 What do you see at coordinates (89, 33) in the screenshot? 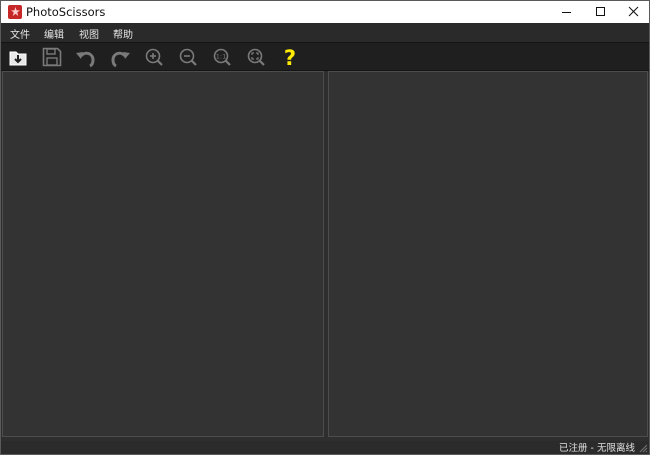
I see `menu-view: 视图` at bounding box center [89, 33].